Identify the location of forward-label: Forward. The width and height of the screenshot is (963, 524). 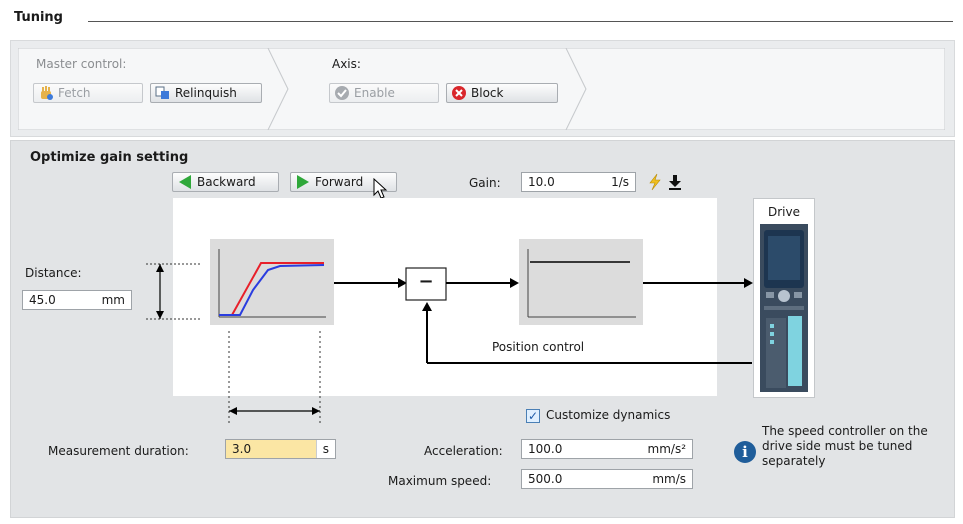
(339, 182).